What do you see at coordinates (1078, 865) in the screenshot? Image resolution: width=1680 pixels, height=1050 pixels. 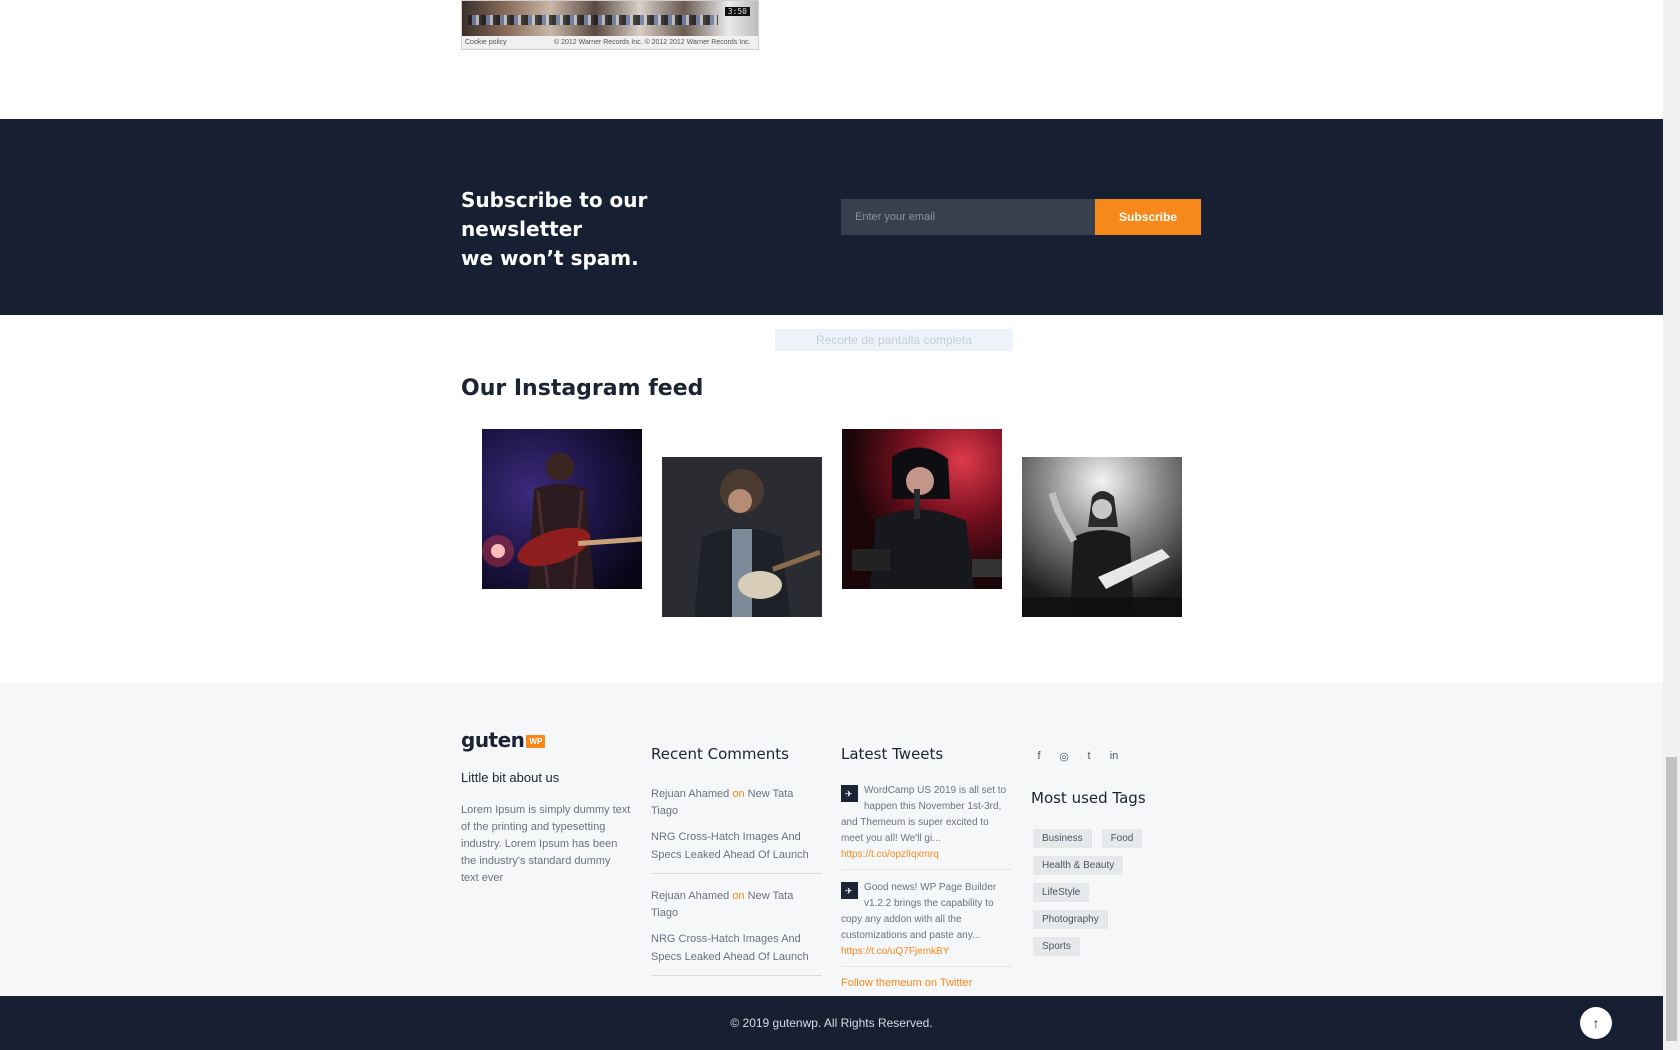 I see `tag-health-beauty: Health & Beauty` at bounding box center [1078, 865].